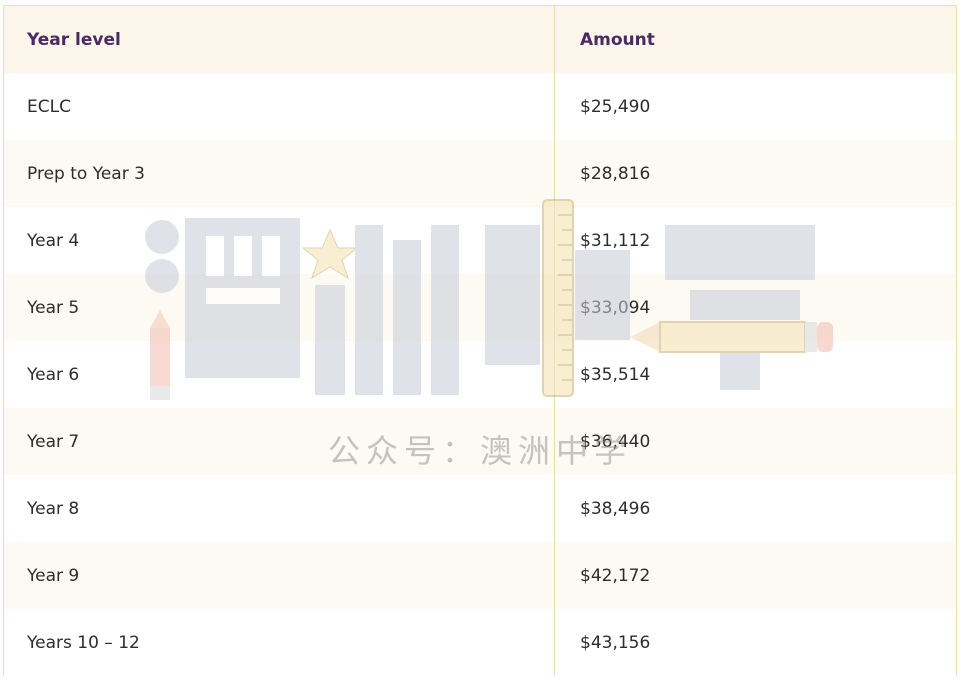 The image size is (961, 683). Describe the element at coordinates (279, 441) in the screenshot. I see `year-level-cell: Year 7` at that location.